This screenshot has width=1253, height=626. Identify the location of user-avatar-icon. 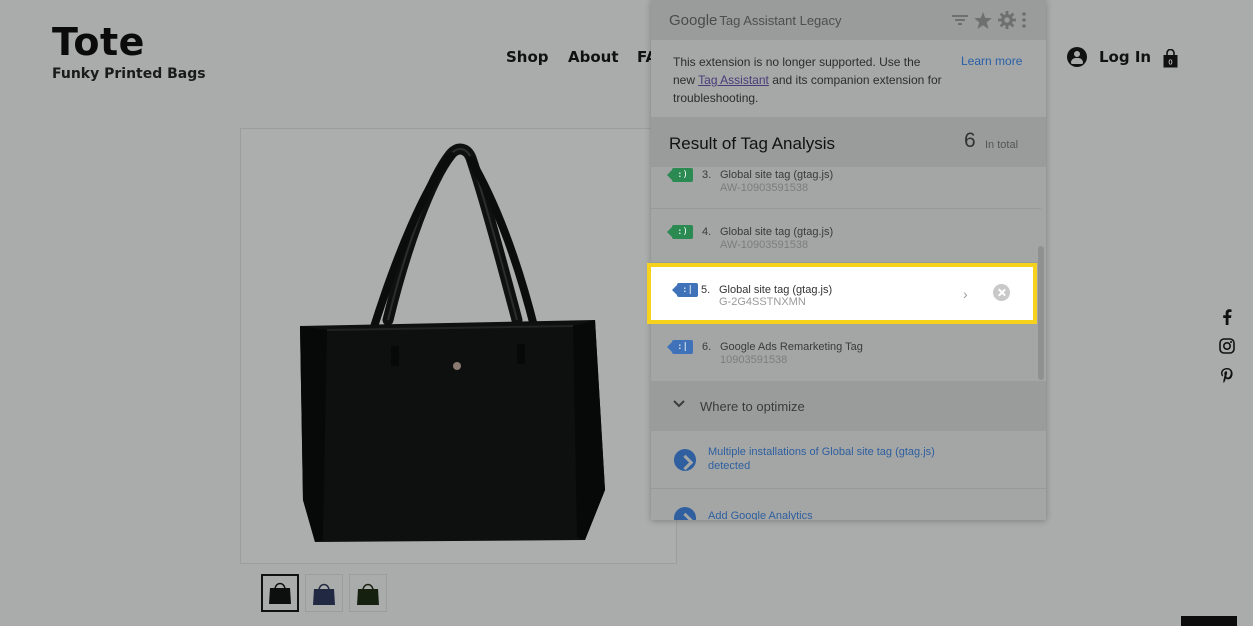
(1077, 57).